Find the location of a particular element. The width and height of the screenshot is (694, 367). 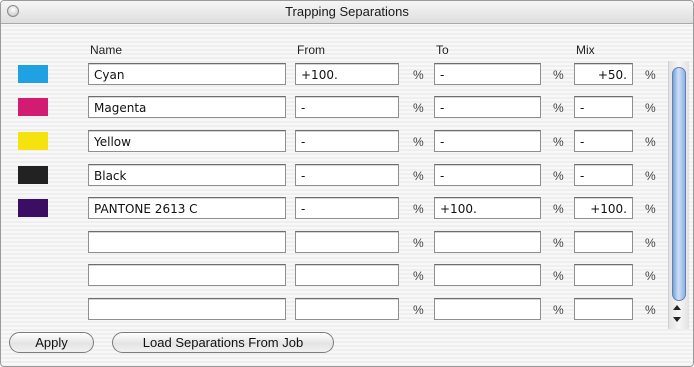

column-header-name: Name is located at coordinates (106, 50).